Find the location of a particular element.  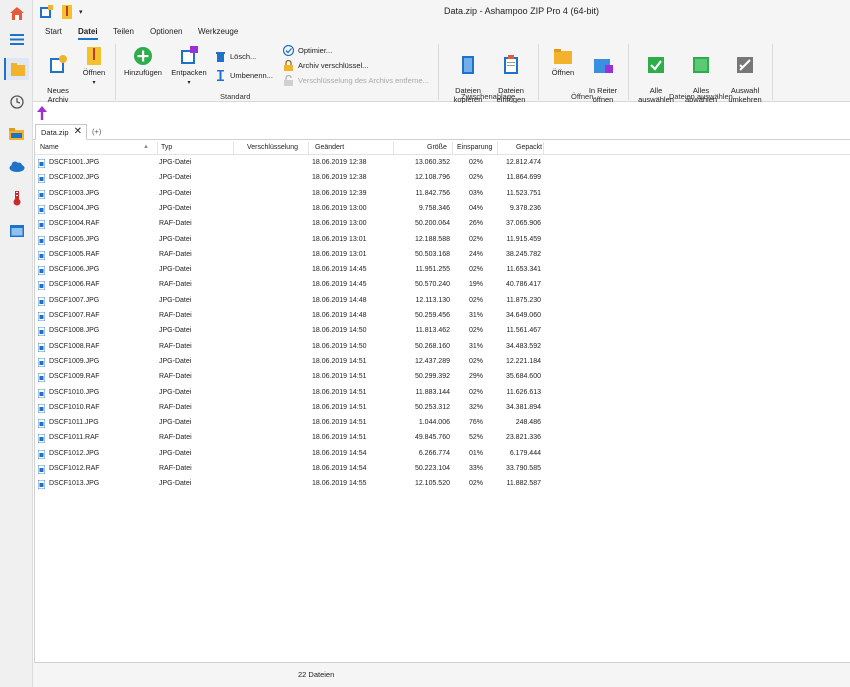

folder-icon is located at coordinates (16, 134).